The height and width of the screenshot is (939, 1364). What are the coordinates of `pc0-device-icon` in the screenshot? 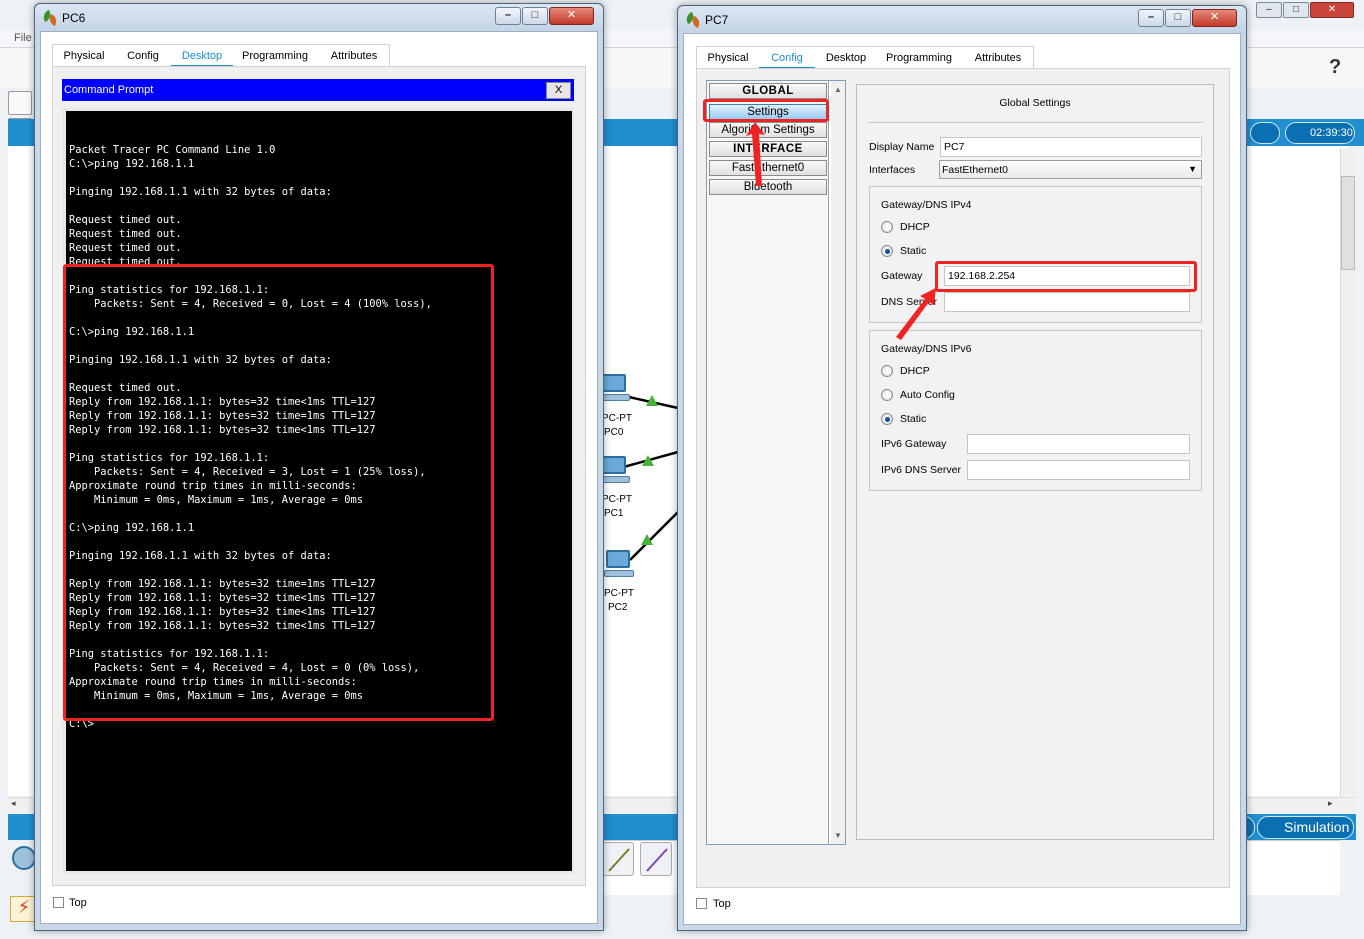 It's located at (615, 388).